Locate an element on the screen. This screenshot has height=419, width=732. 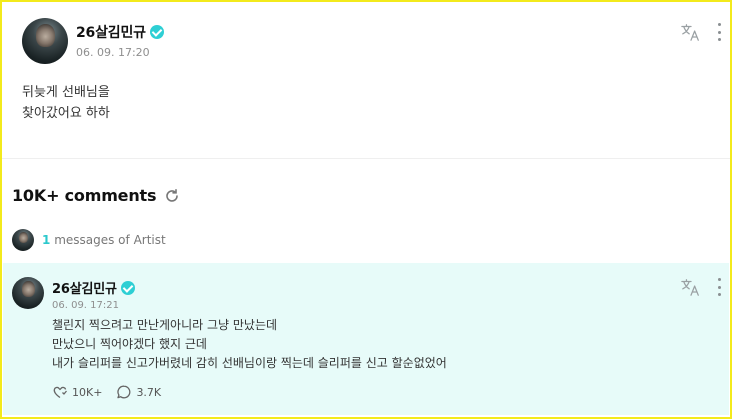
artist-messages-count: 1 is located at coordinates (46, 240).